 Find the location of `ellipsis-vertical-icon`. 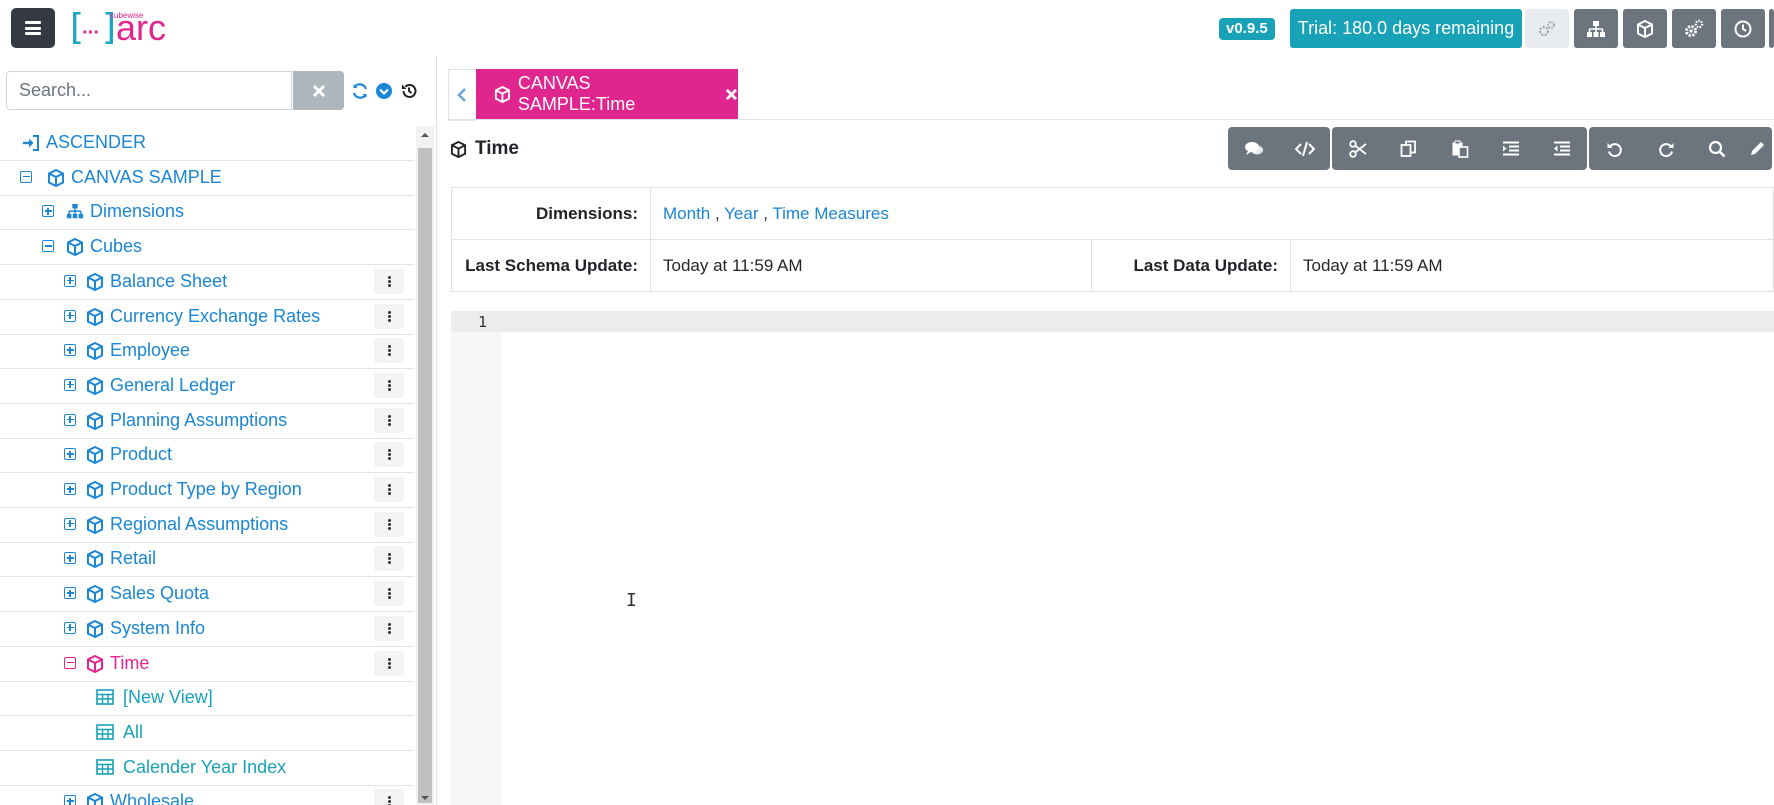

ellipsis-vertical-icon is located at coordinates (389, 800).